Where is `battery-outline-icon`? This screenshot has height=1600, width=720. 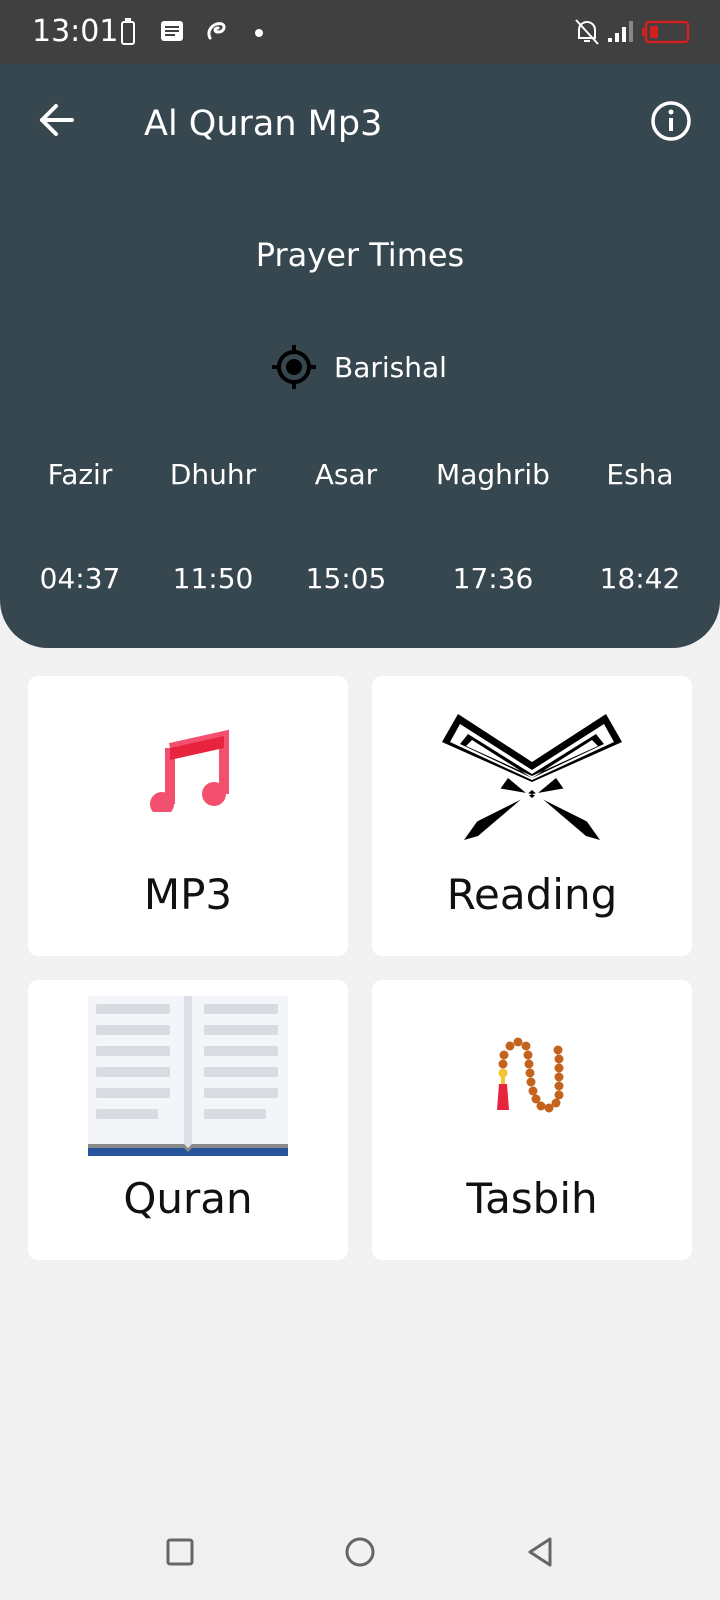 battery-outline-icon is located at coordinates (128, 31).